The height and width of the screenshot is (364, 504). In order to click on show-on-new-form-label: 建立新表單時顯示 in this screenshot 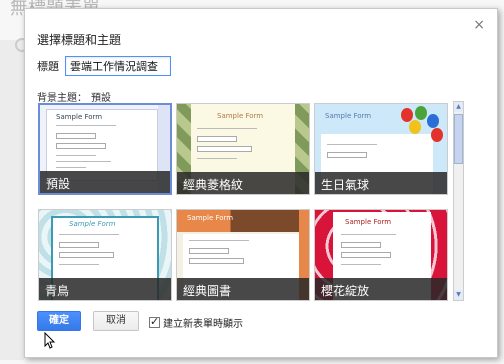, I will do `click(203, 324)`.